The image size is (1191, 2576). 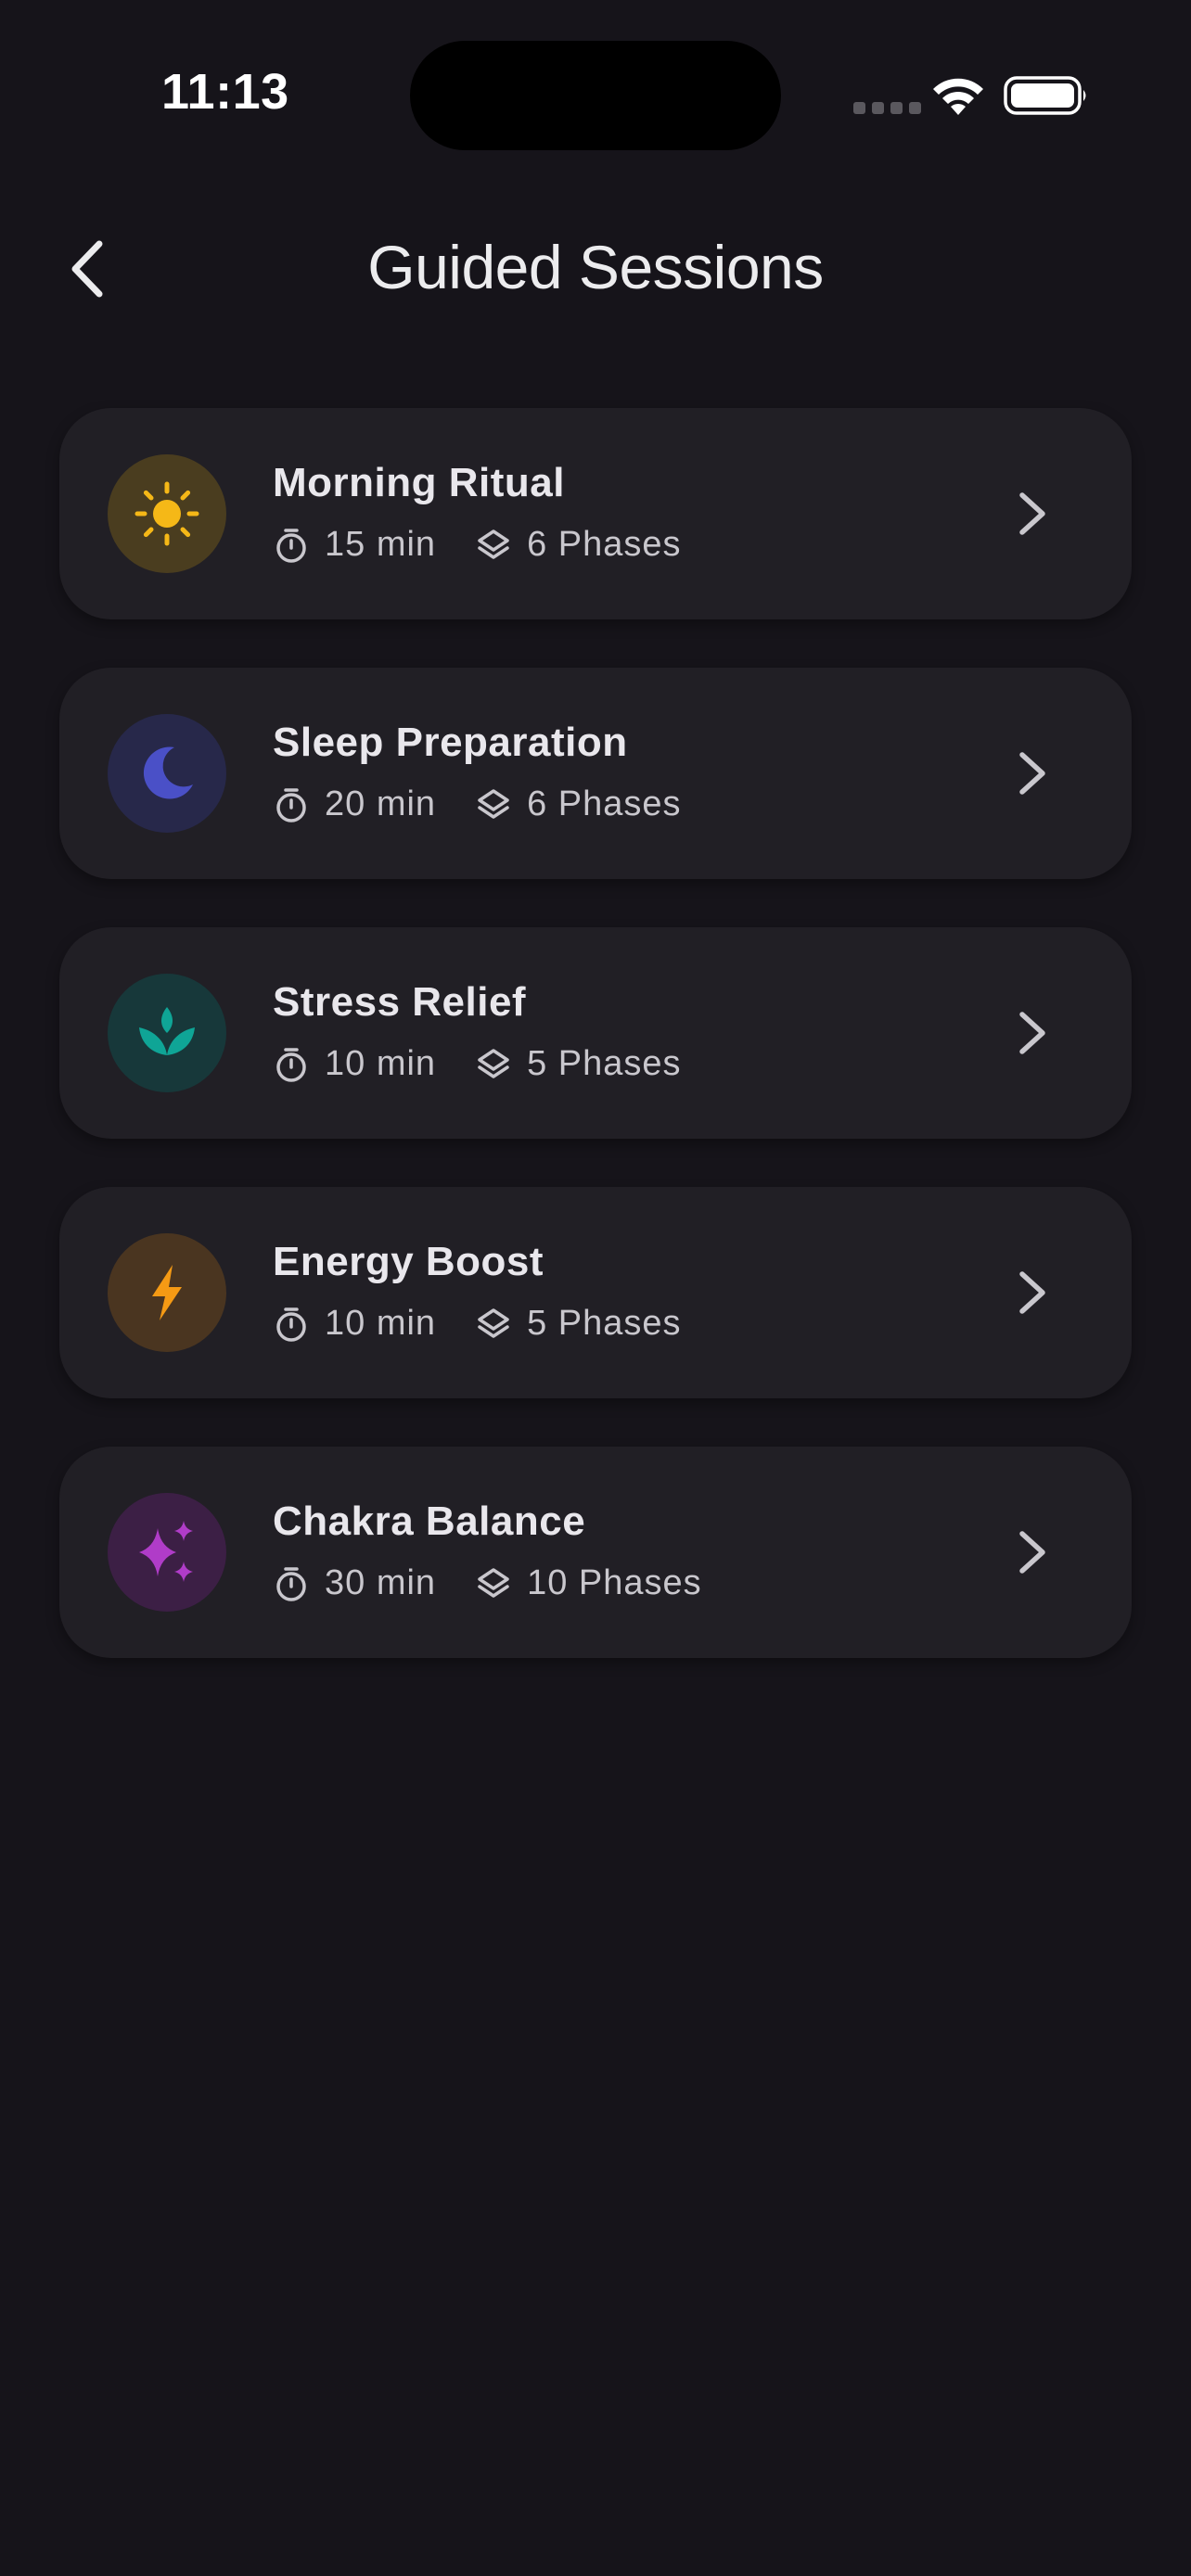 I want to click on duration-group: 15 min, so click(x=354, y=545).